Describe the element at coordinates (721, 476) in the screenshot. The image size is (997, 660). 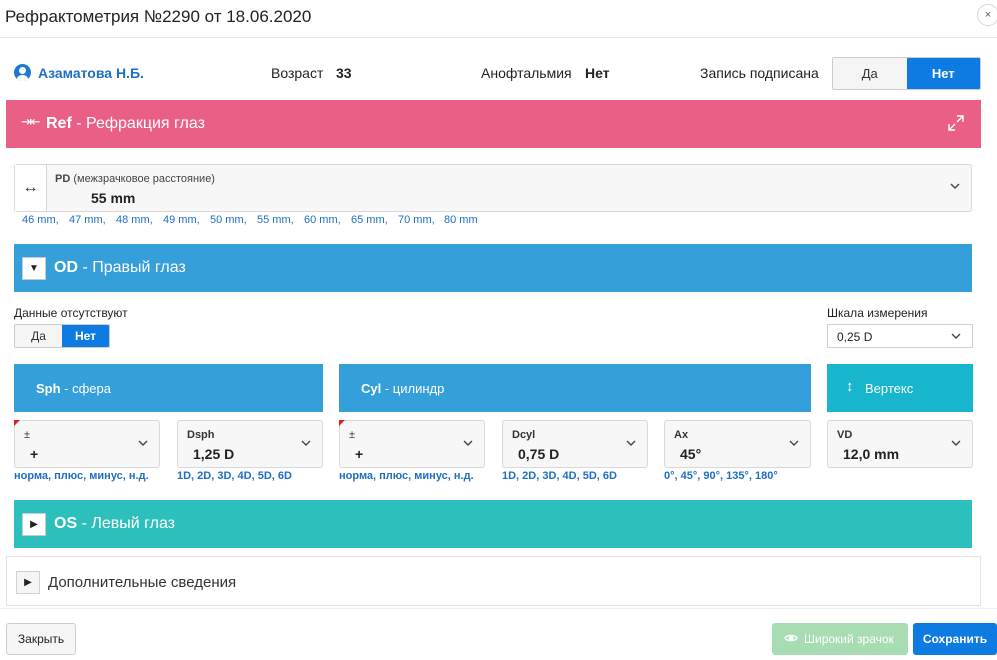
I see `ax-hint: 0°, 45°, 90°, 135°, 180°` at that location.